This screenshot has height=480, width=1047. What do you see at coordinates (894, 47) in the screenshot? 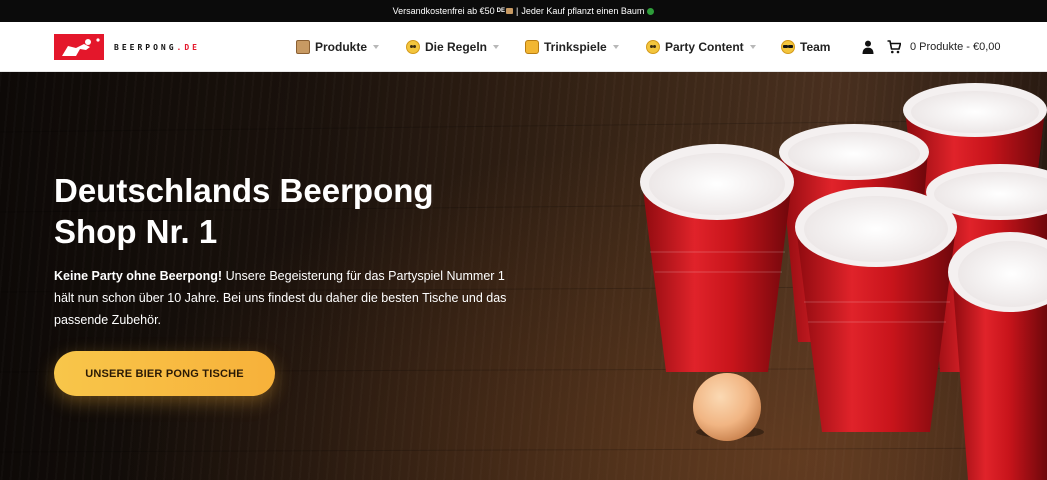
I see `cart-icon` at bounding box center [894, 47].